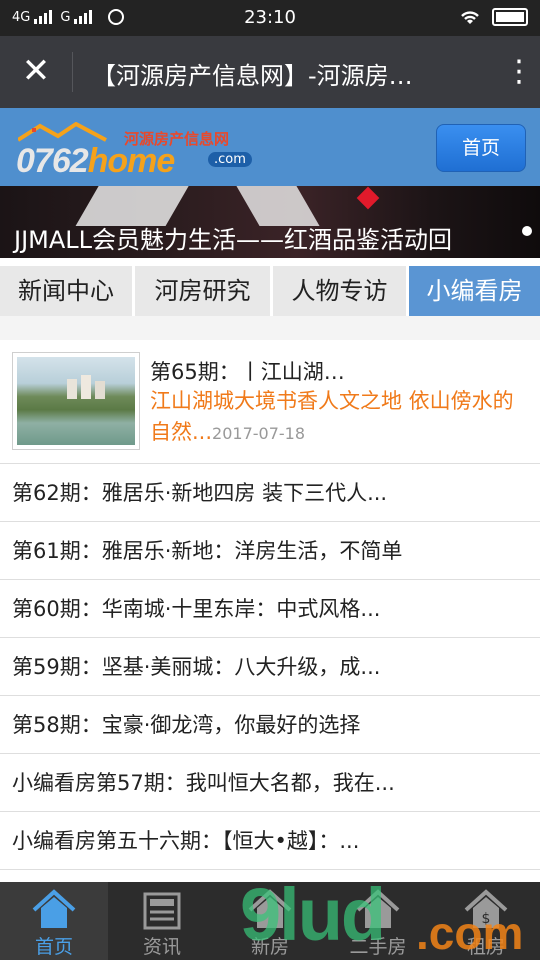 The height and width of the screenshot is (960, 540). I want to click on house-icon, so click(54, 908).